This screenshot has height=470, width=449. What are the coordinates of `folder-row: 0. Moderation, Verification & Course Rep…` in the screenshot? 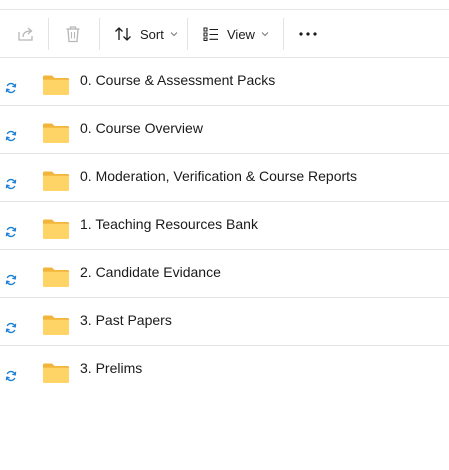 It's located at (224, 178).